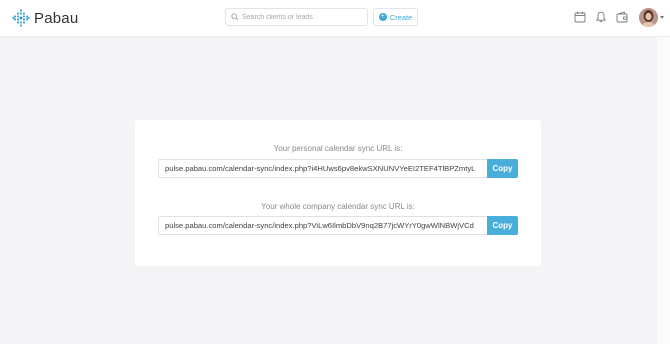 This screenshot has height=344, width=670. I want to click on user-avatar, so click(648, 17).